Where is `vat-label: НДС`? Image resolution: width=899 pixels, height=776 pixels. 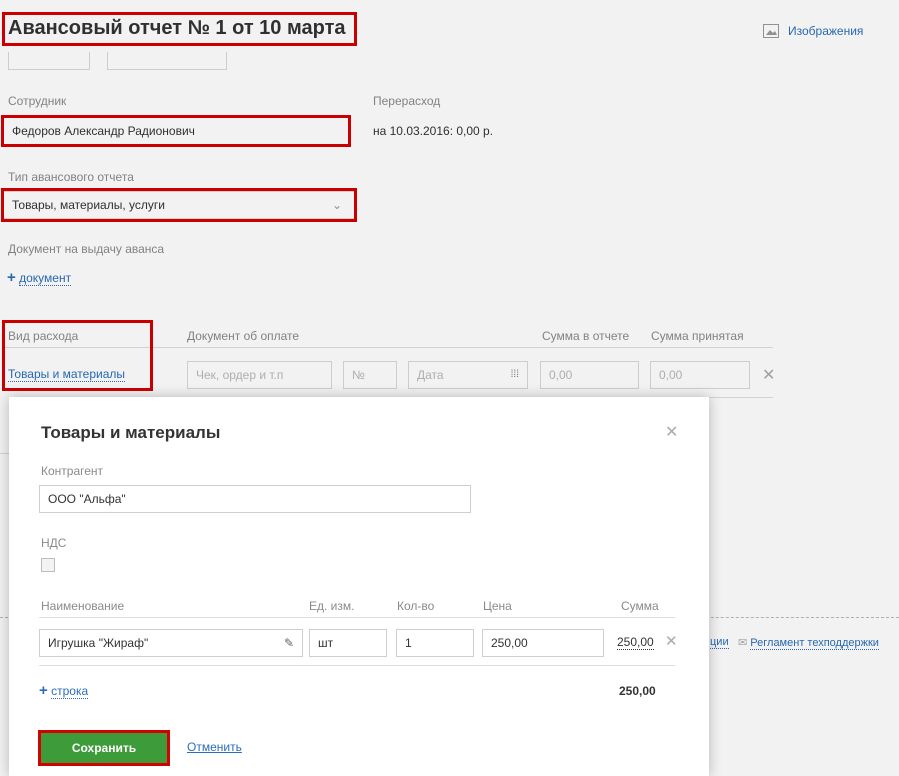 vat-label: НДС is located at coordinates (54, 543).